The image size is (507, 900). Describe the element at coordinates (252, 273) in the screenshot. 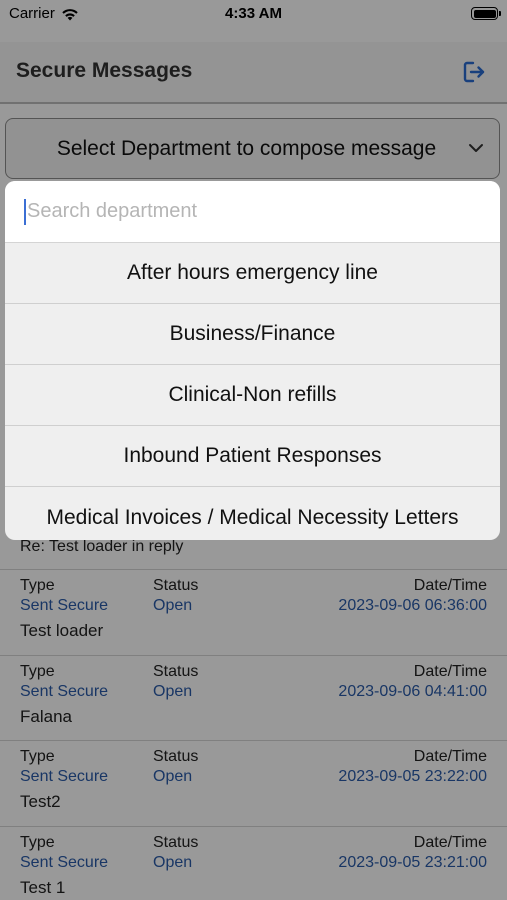

I see `department-option: After hours emergency line` at that location.